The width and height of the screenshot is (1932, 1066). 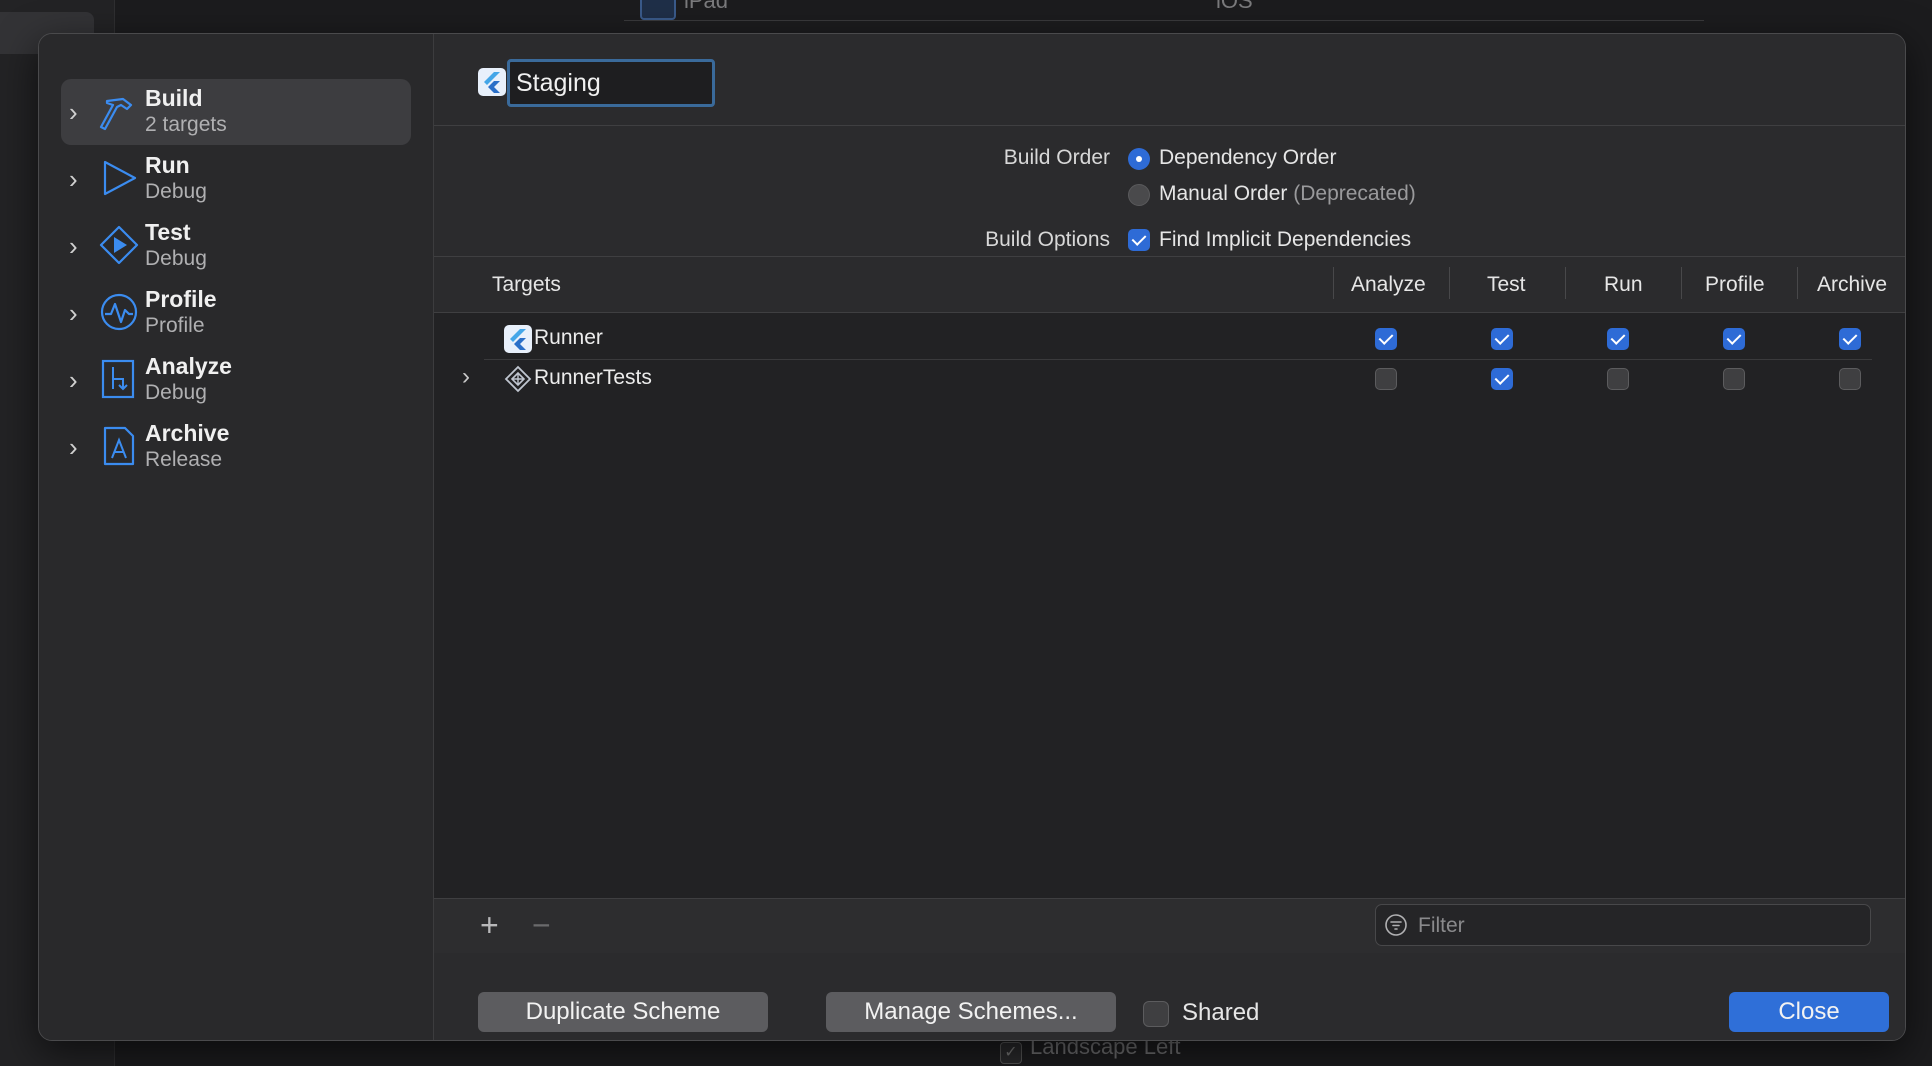 What do you see at coordinates (1178, 339) in the screenshot?
I see `table-row: Runner` at bounding box center [1178, 339].